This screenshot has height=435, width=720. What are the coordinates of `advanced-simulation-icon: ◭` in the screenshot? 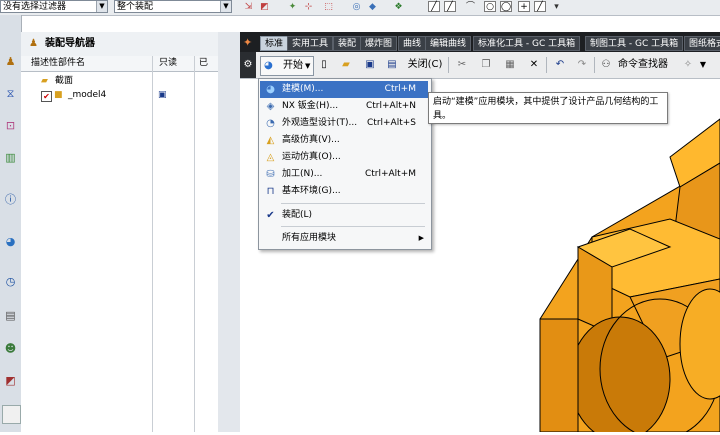 It's located at (270, 140).